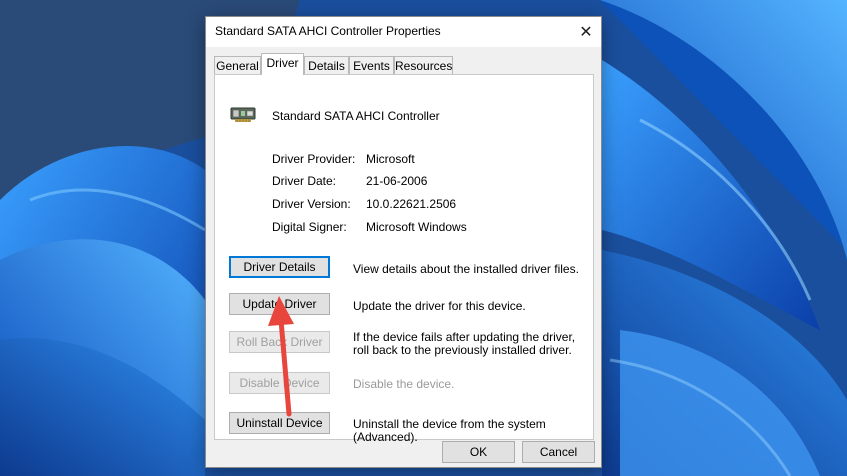 This screenshot has height=476, width=847. What do you see at coordinates (282, 64) in the screenshot?
I see `tab-driver: Driver` at bounding box center [282, 64].